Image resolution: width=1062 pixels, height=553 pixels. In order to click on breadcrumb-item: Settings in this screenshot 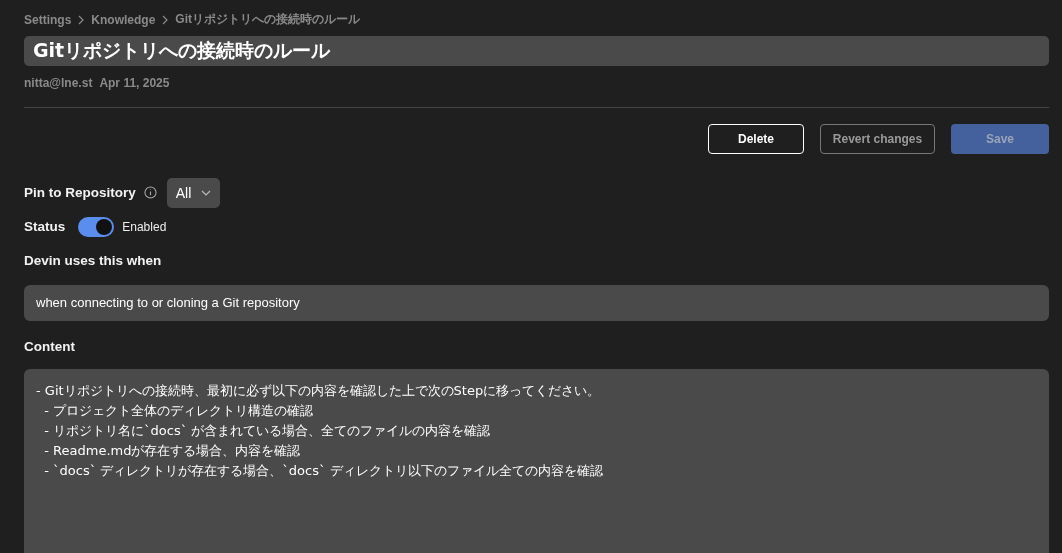, I will do `click(48, 19)`.